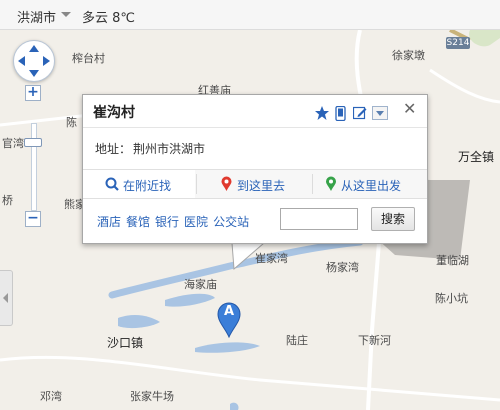 This screenshot has height=410, width=500. I want to click on address-value: 荆州市洪湖市, so click(169, 149).